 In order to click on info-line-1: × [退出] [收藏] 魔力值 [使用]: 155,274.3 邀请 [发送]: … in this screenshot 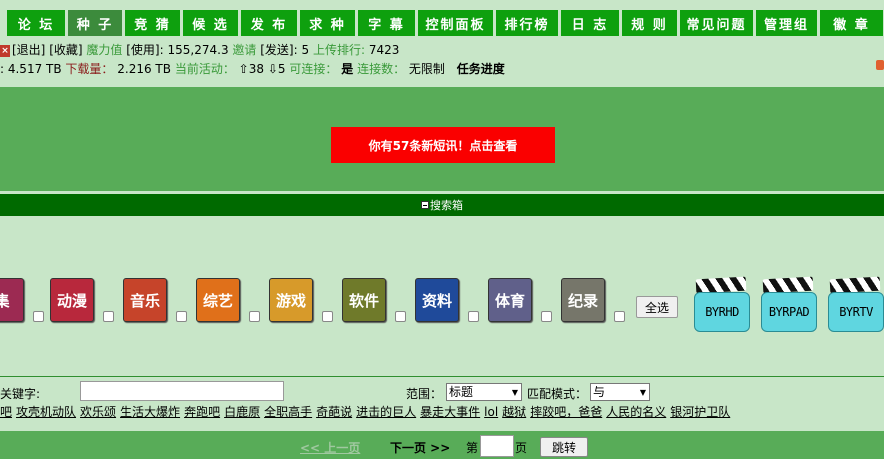, I will do `click(199, 49)`.